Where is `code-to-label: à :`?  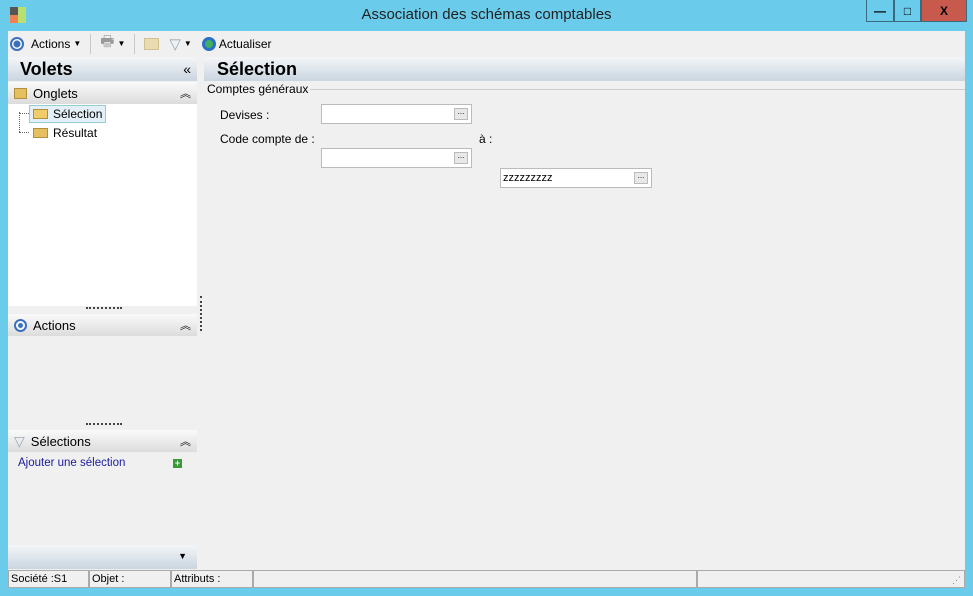
code-to-label: à : is located at coordinates (486, 139).